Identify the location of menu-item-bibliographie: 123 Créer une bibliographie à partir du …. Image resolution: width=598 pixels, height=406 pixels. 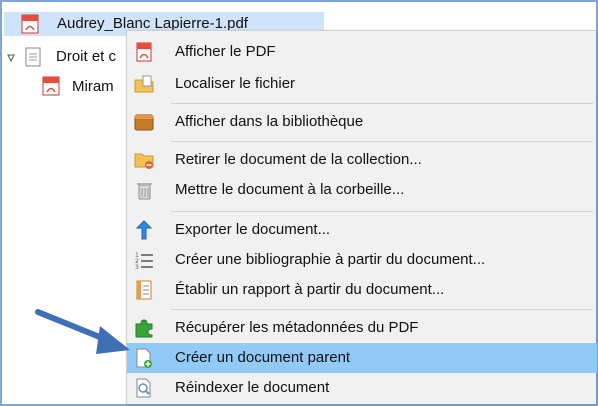
(362, 260).